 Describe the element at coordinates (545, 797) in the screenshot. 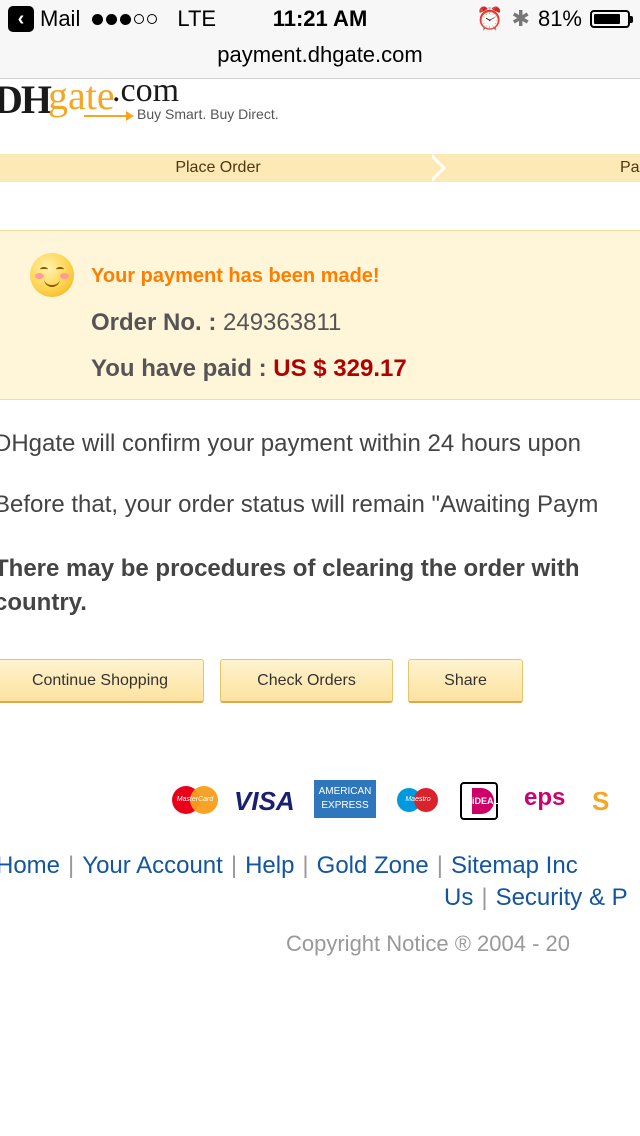

I see `eps-icon: eps` at that location.